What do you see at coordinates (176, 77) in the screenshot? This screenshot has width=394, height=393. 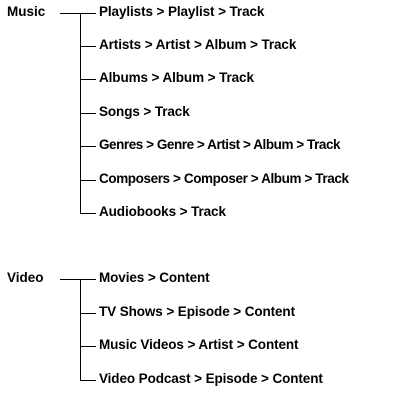 I see `music-item-albums: Albums > Album > Track` at bounding box center [176, 77].